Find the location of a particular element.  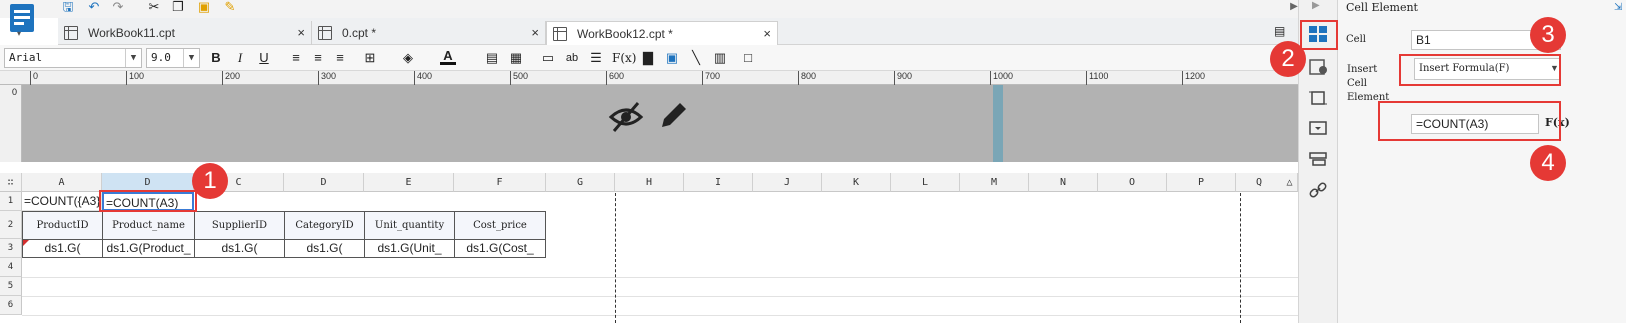

cell-a1: =COUNT({A3} is located at coordinates (62, 201).